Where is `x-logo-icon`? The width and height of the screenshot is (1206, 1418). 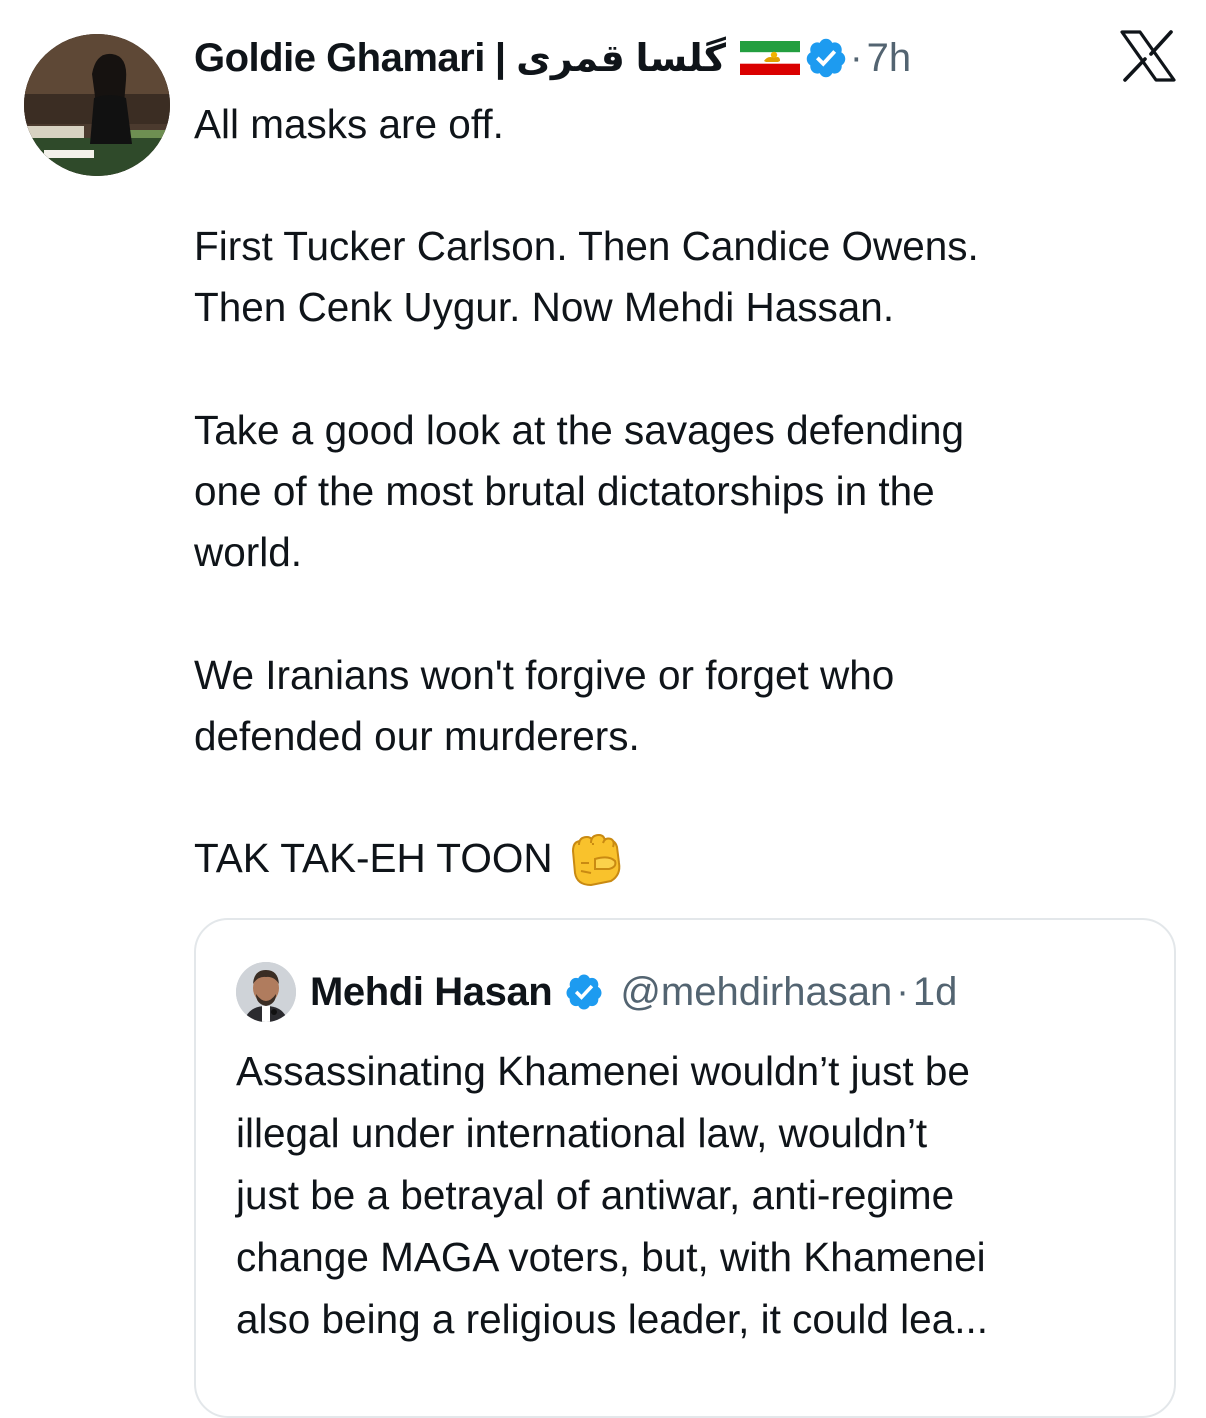 x-logo-icon is located at coordinates (1148, 56).